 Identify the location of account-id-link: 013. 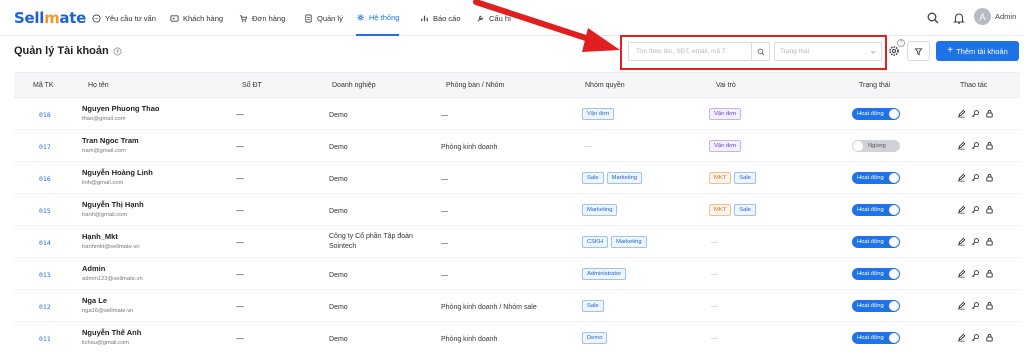
(45, 275).